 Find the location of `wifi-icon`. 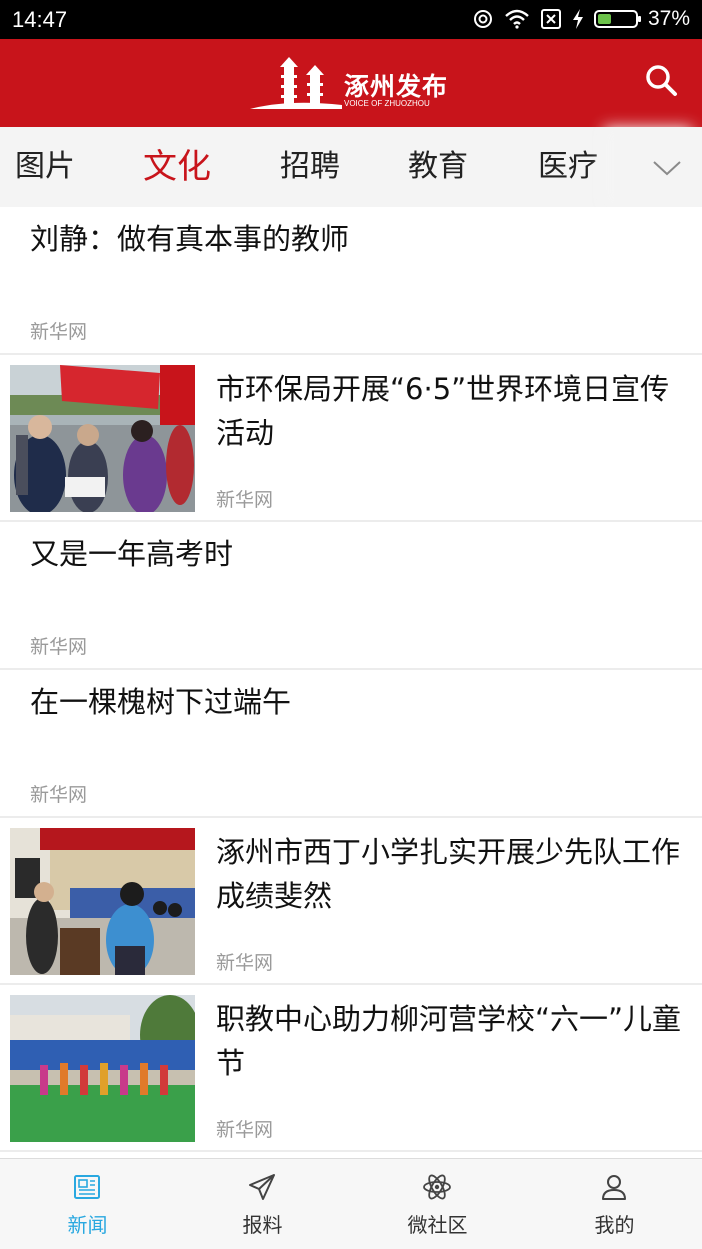

wifi-icon is located at coordinates (517, 19).